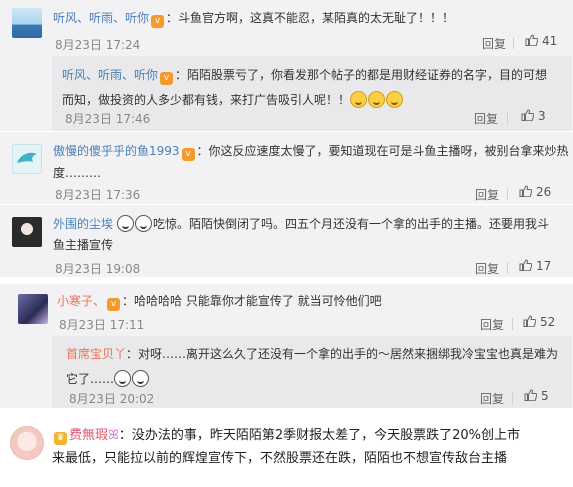 Image resolution: width=573 pixels, height=487 pixels. I want to click on comment-text-row: 鱼主播宣传, so click(83, 245).